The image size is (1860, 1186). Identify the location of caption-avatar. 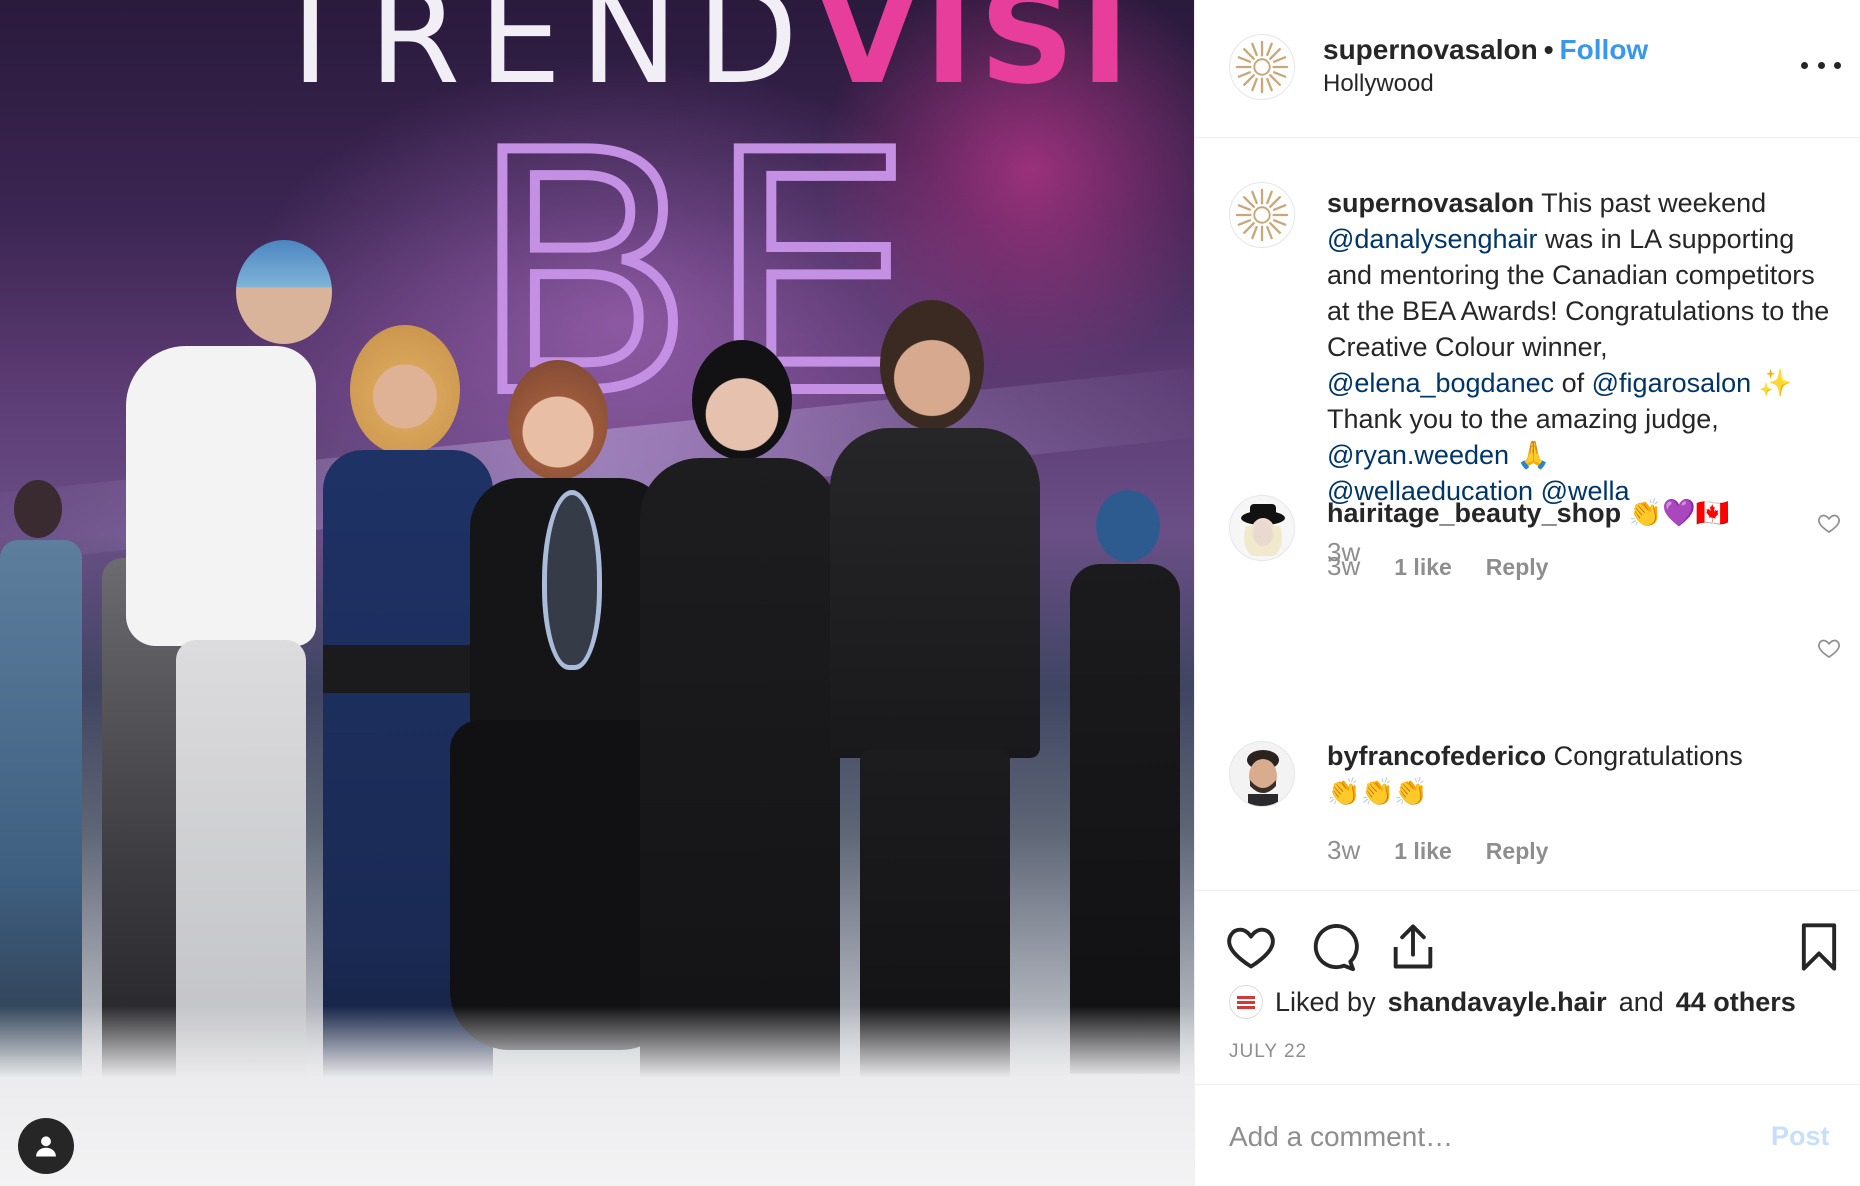
(1262, 215).